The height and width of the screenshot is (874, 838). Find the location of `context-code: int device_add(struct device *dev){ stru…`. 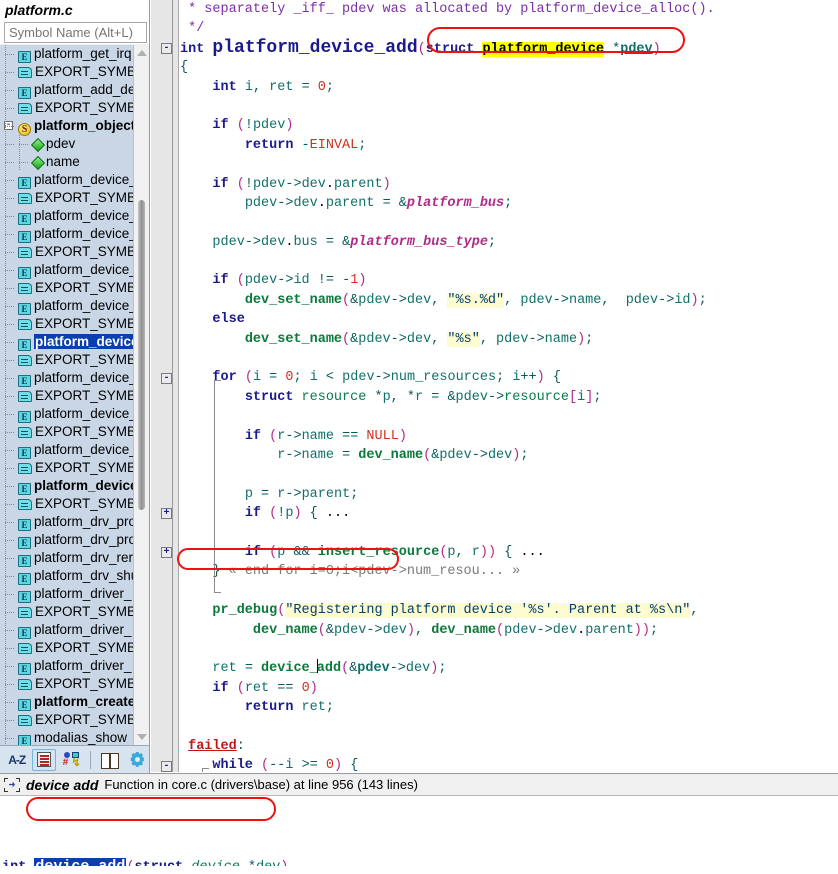

context-code: int device_add(struct device *dev){ stru… is located at coordinates (419, 835).